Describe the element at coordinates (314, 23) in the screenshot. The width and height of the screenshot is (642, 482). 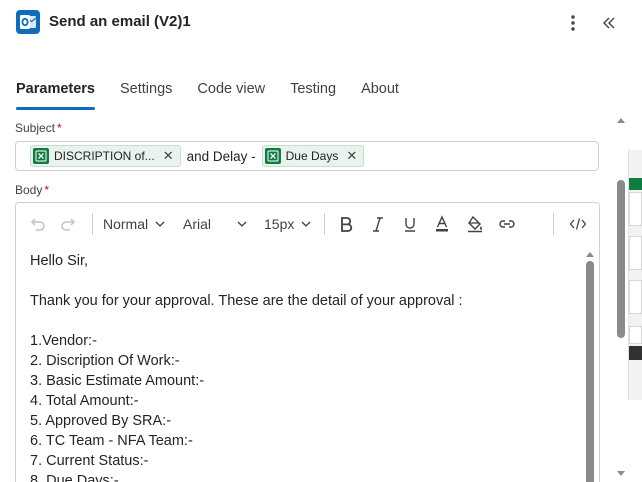
I see `panel-header: Send an email (V2)1` at that location.